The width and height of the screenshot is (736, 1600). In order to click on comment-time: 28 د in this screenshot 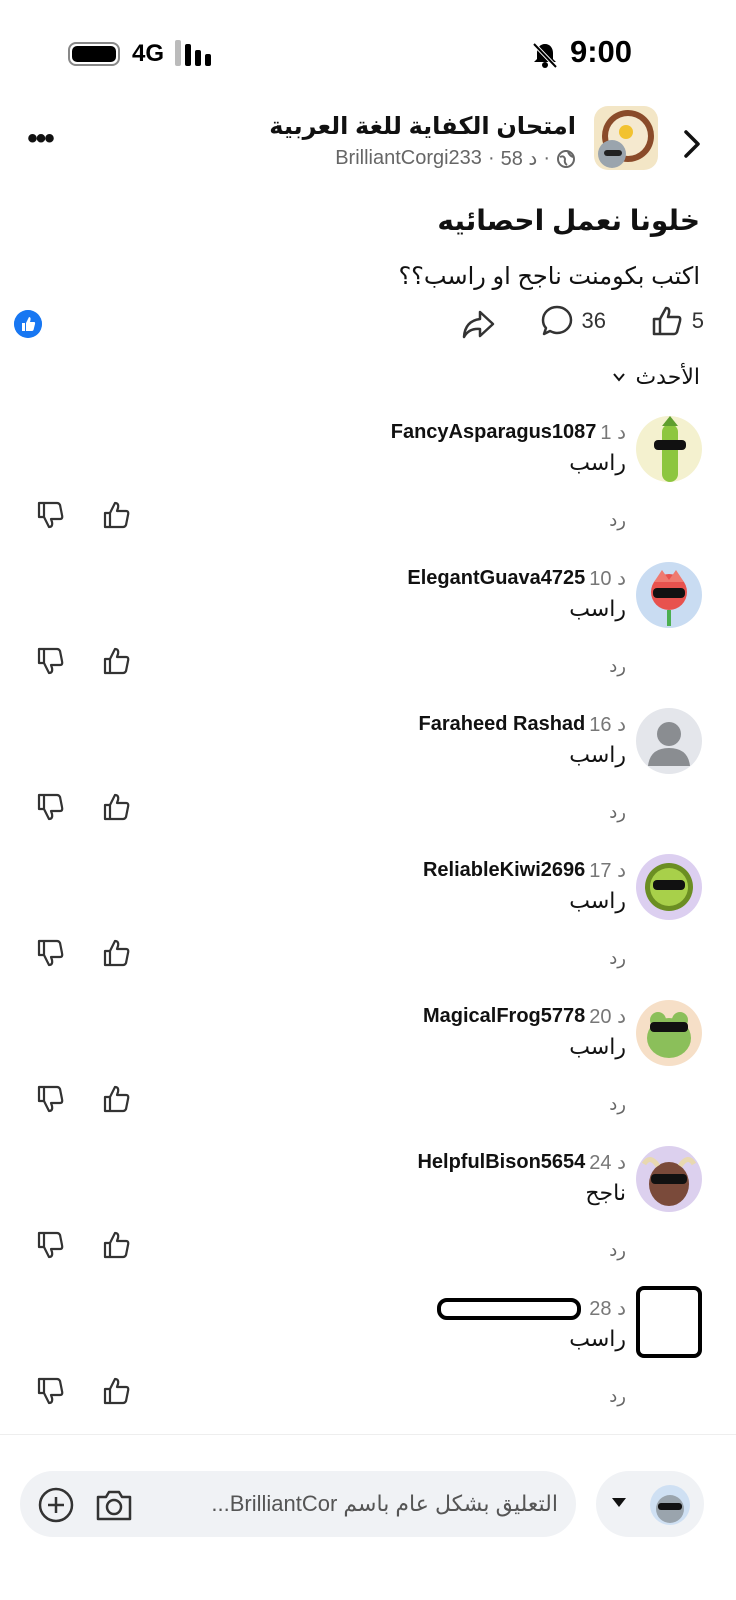, I will do `click(607, 1309)`.